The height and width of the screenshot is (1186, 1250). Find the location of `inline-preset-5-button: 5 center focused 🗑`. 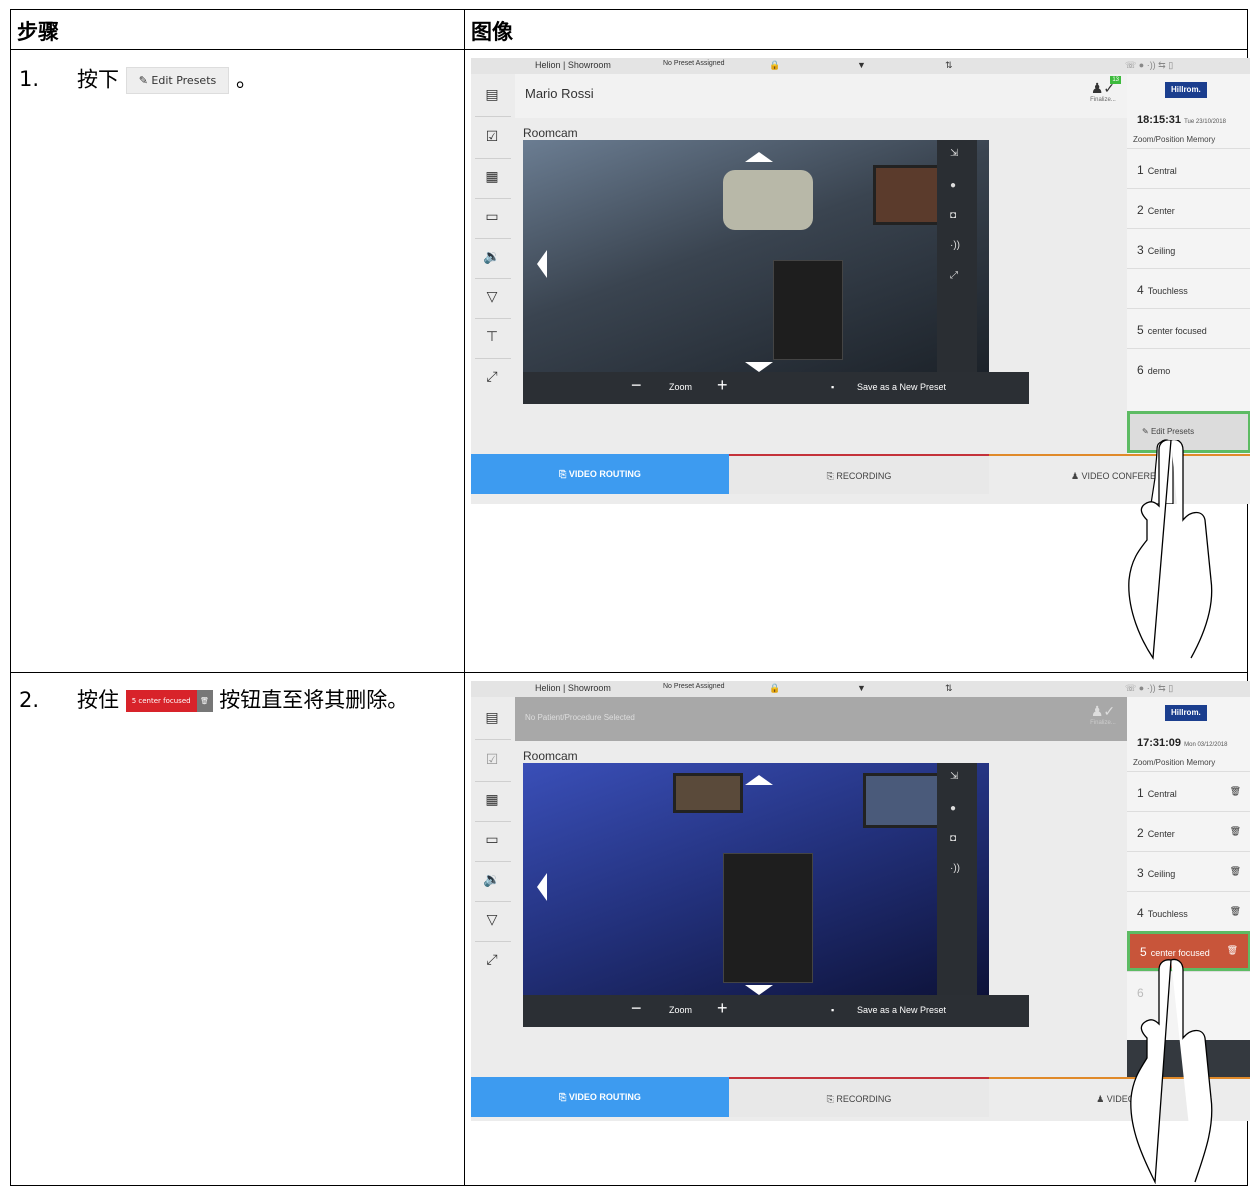

inline-preset-5-button: 5 center focused 🗑 is located at coordinates (169, 701).